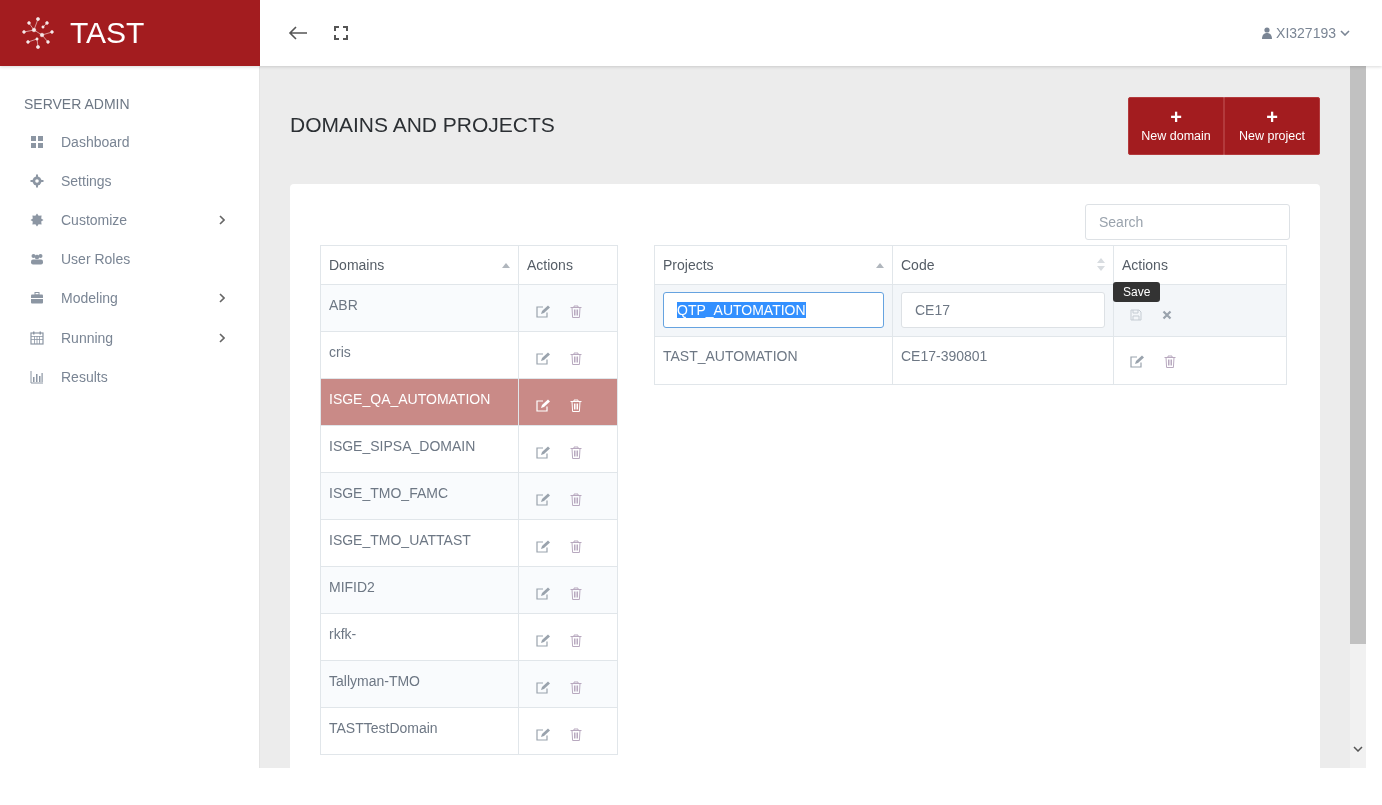 The width and height of the screenshot is (1382, 805). What do you see at coordinates (129, 142) in the screenshot?
I see `sidebar-item: Dashboard` at bounding box center [129, 142].